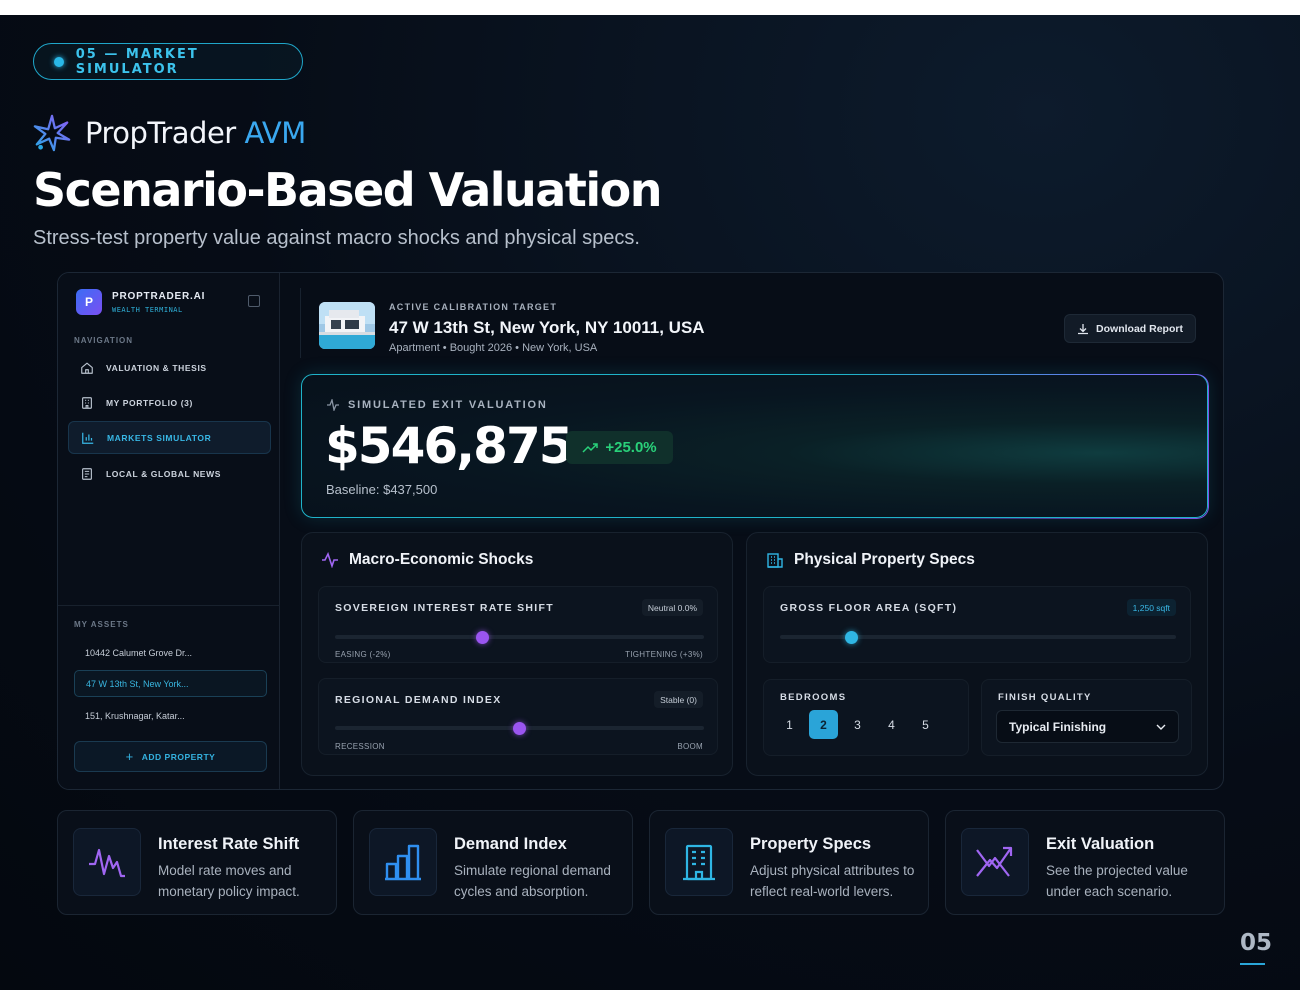 The height and width of the screenshot is (1005, 1300). What do you see at coordinates (1139, 328) in the screenshot?
I see `download-report-label: Download Report` at bounding box center [1139, 328].